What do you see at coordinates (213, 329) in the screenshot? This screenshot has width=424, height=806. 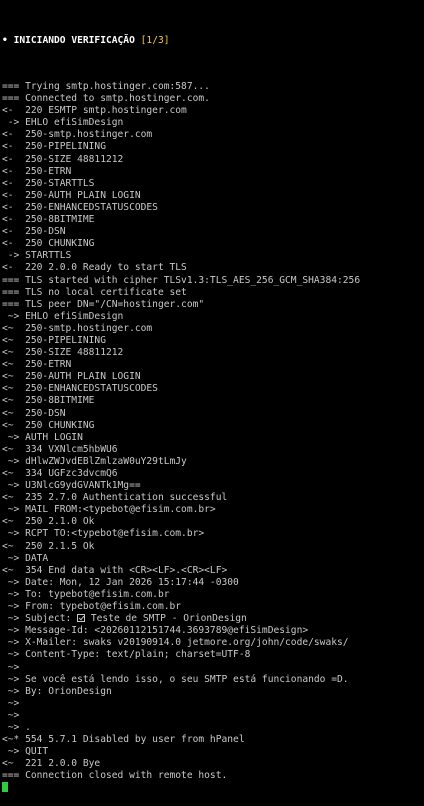 I see `log-line: <~ 250-smtp.hostinger.com` at bounding box center [213, 329].